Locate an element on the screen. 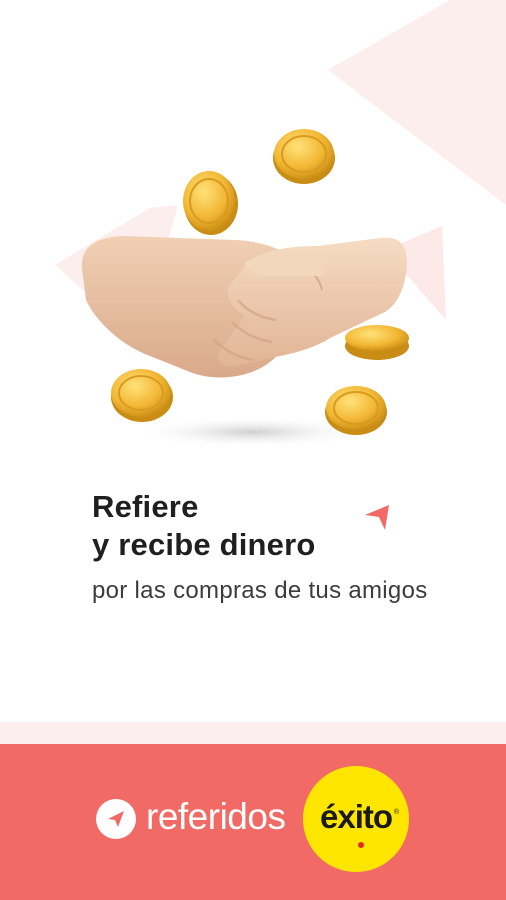 The width and height of the screenshot is (506, 900). coin-right-edge is located at coordinates (377, 342).